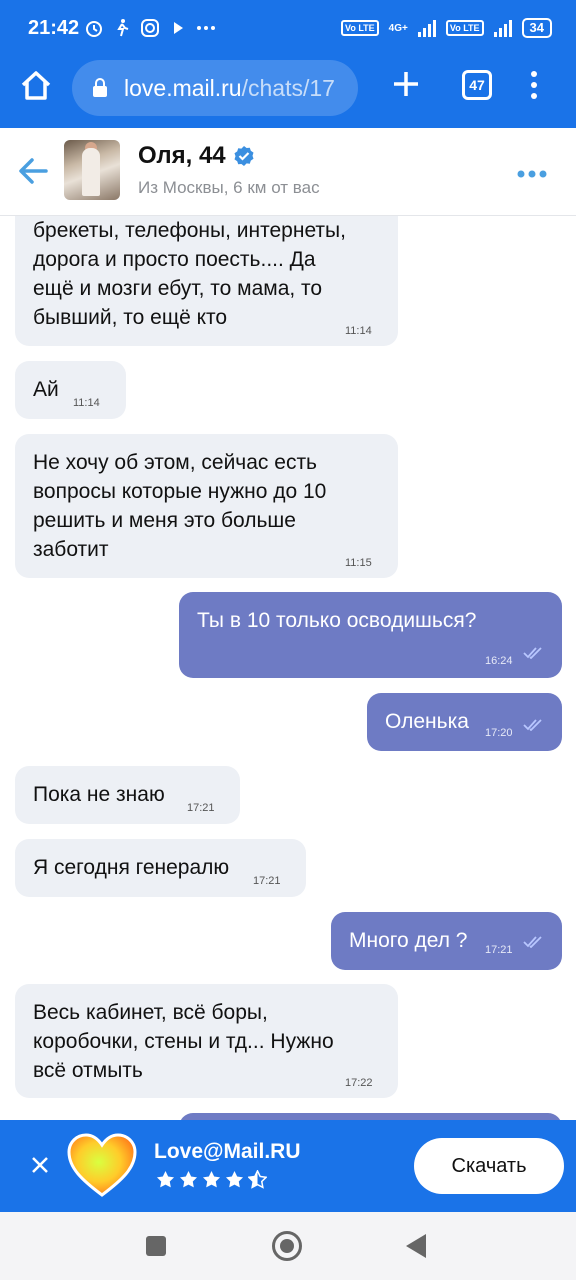  What do you see at coordinates (244, 156) in the screenshot?
I see `verified-badge-icon` at bounding box center [244, 156].